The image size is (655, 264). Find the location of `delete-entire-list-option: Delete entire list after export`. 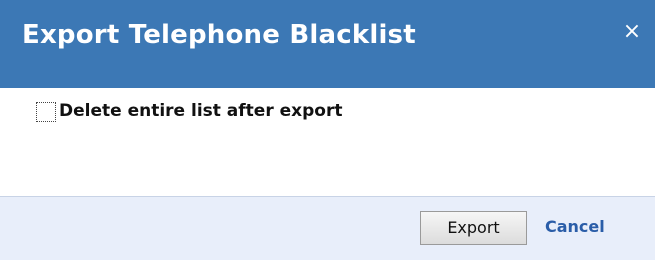

delete-entire-list-option: Delete entire list after export is located at coordinates (189, 111).